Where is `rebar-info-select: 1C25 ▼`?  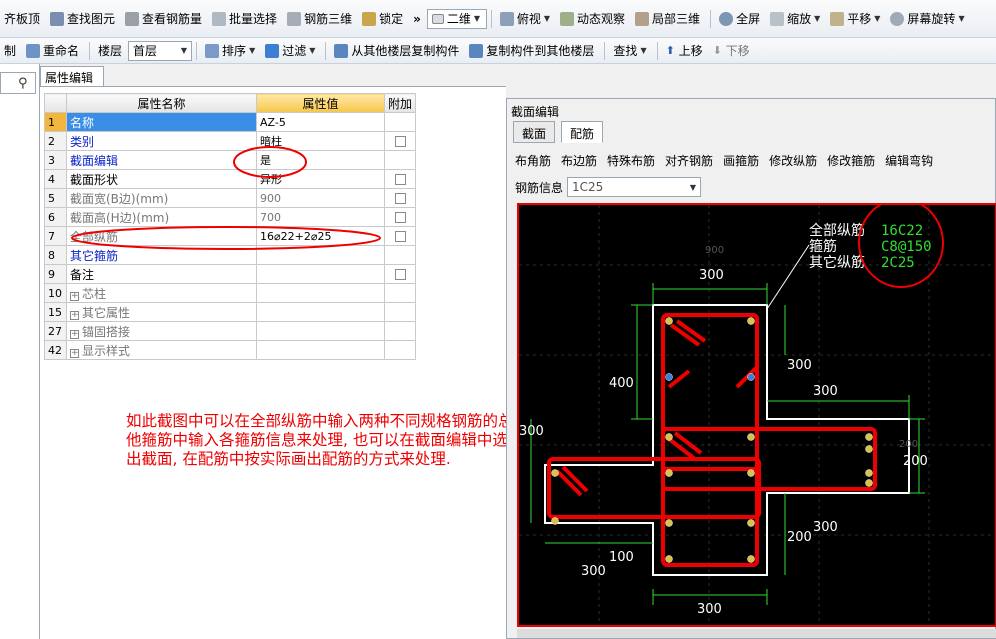
rebar-info-select: 1C25 ▼ is located at coordinates (634, 187).